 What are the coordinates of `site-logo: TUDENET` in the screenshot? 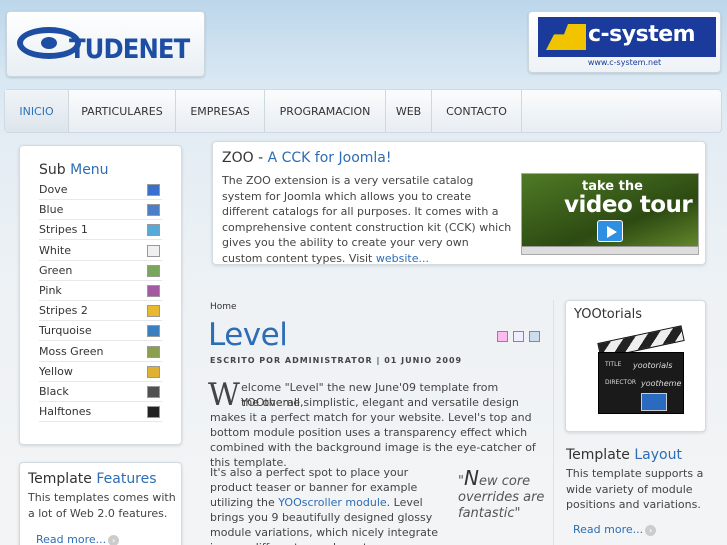 It's located at (105, 44).